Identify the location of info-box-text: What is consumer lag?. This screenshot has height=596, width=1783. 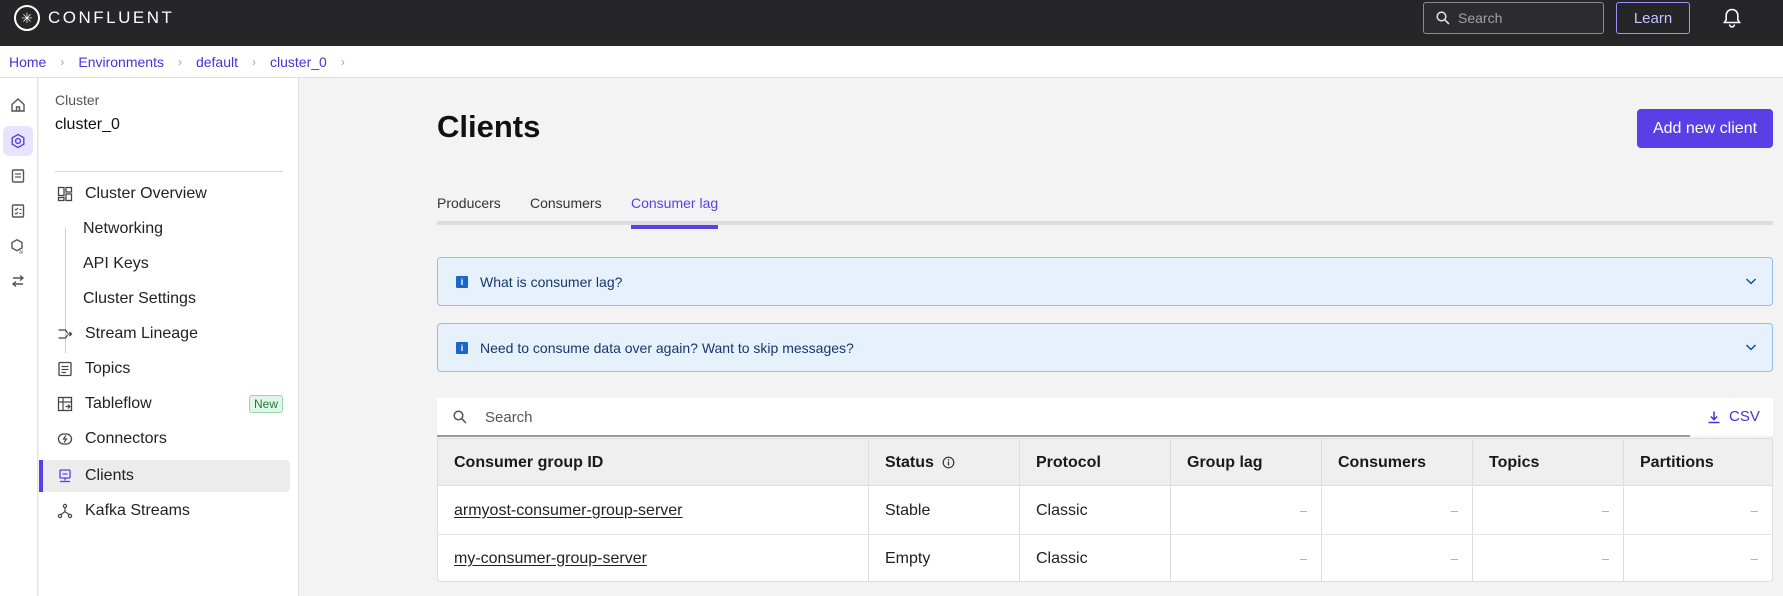
(551, 281).